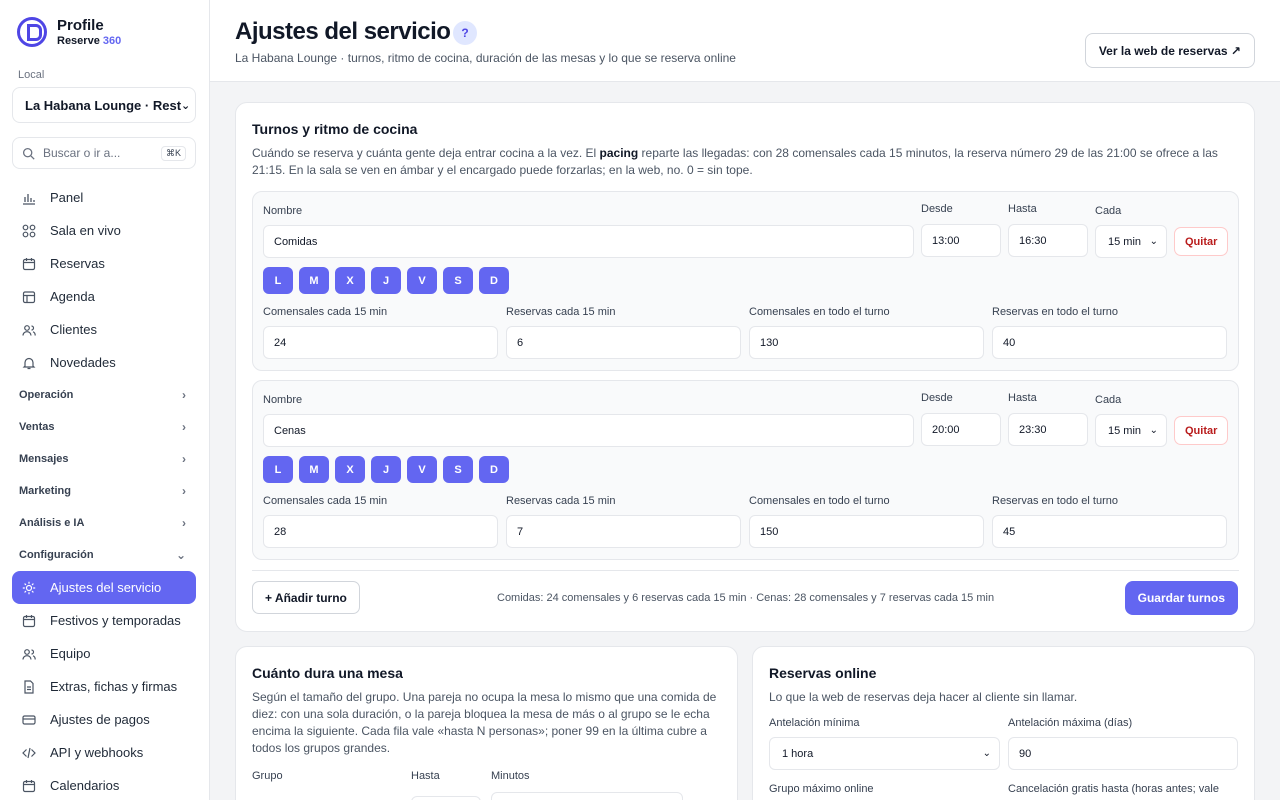 This screenshot has width=1280, height=800. I want to click on sidebar-group-configuracion: Configuración ⌄, so click(104, 555).